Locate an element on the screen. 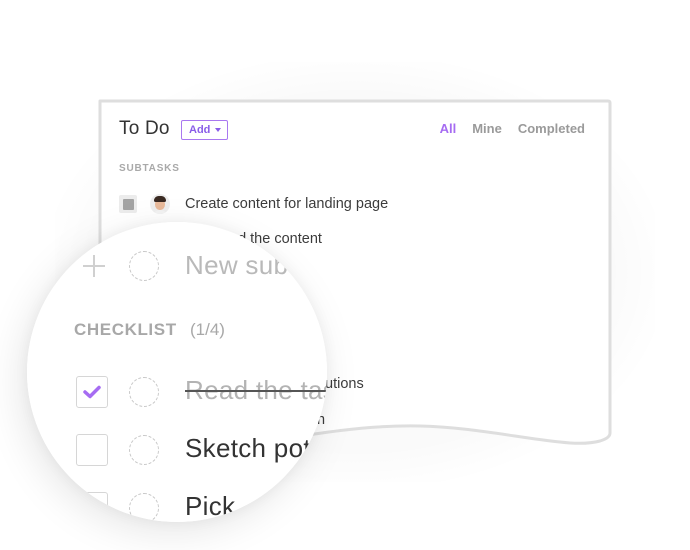  status-square-icon is located at coordinates (128, 204).